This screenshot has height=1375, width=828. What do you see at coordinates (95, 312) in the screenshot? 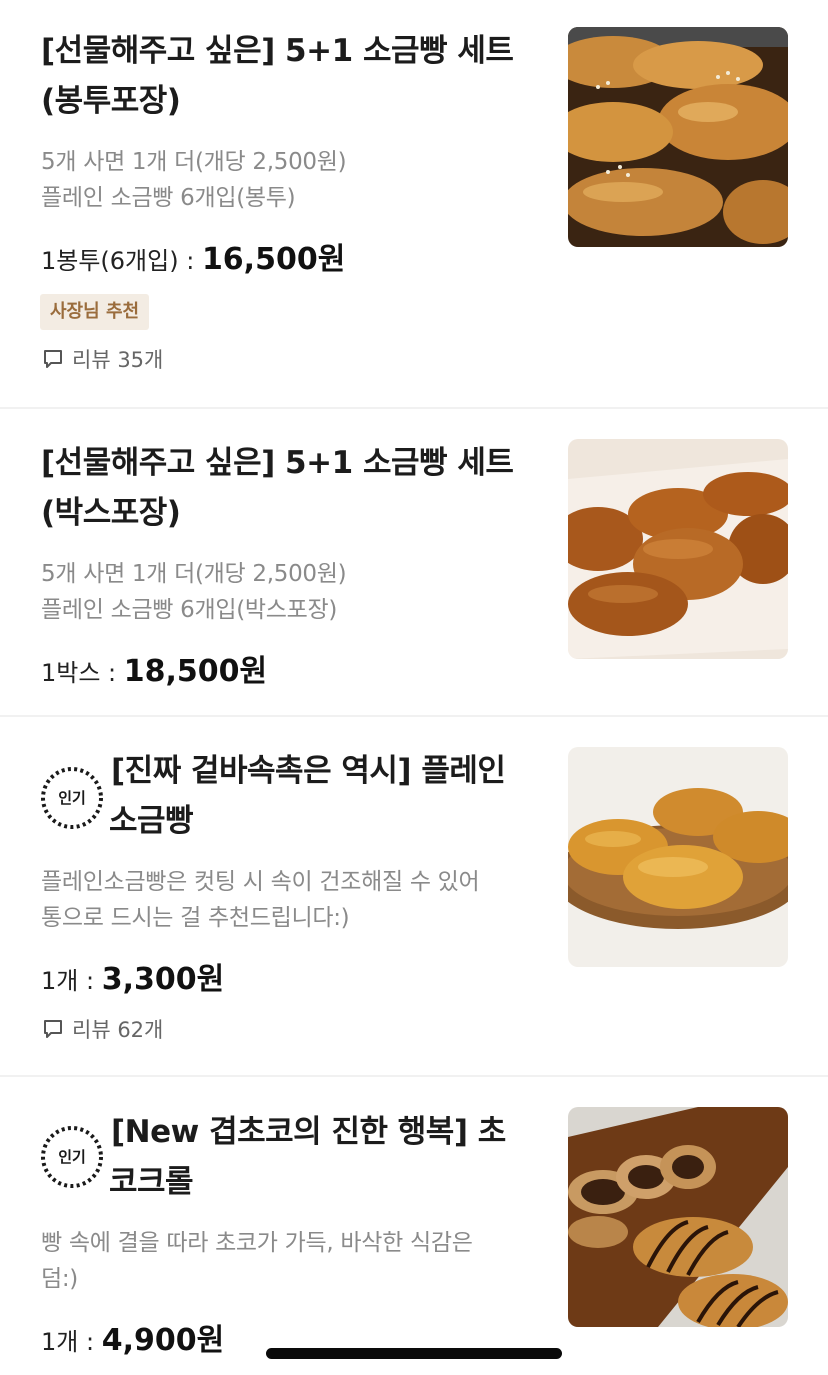
I see `owner-recommend-badge: 사장님 추천` at bounding box center [95, 312].